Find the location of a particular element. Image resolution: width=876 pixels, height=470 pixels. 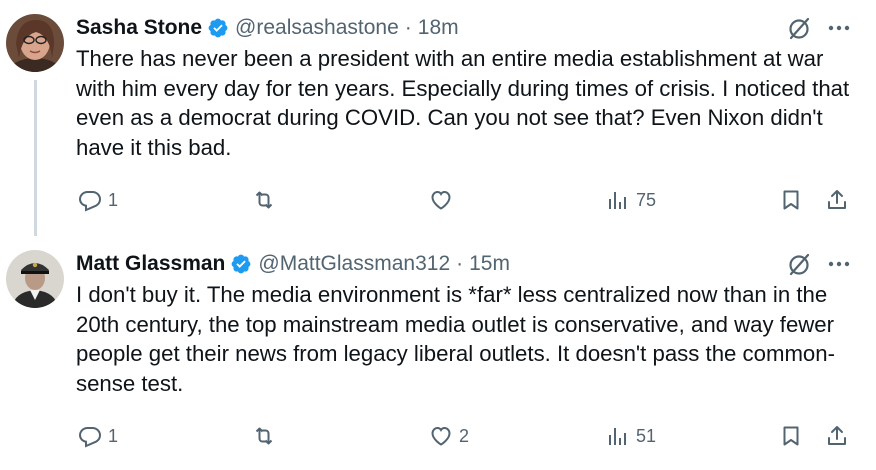

tweet-header: Matt Glassman @MattGlassman312 · 15m is located at coordinates (293, 264).